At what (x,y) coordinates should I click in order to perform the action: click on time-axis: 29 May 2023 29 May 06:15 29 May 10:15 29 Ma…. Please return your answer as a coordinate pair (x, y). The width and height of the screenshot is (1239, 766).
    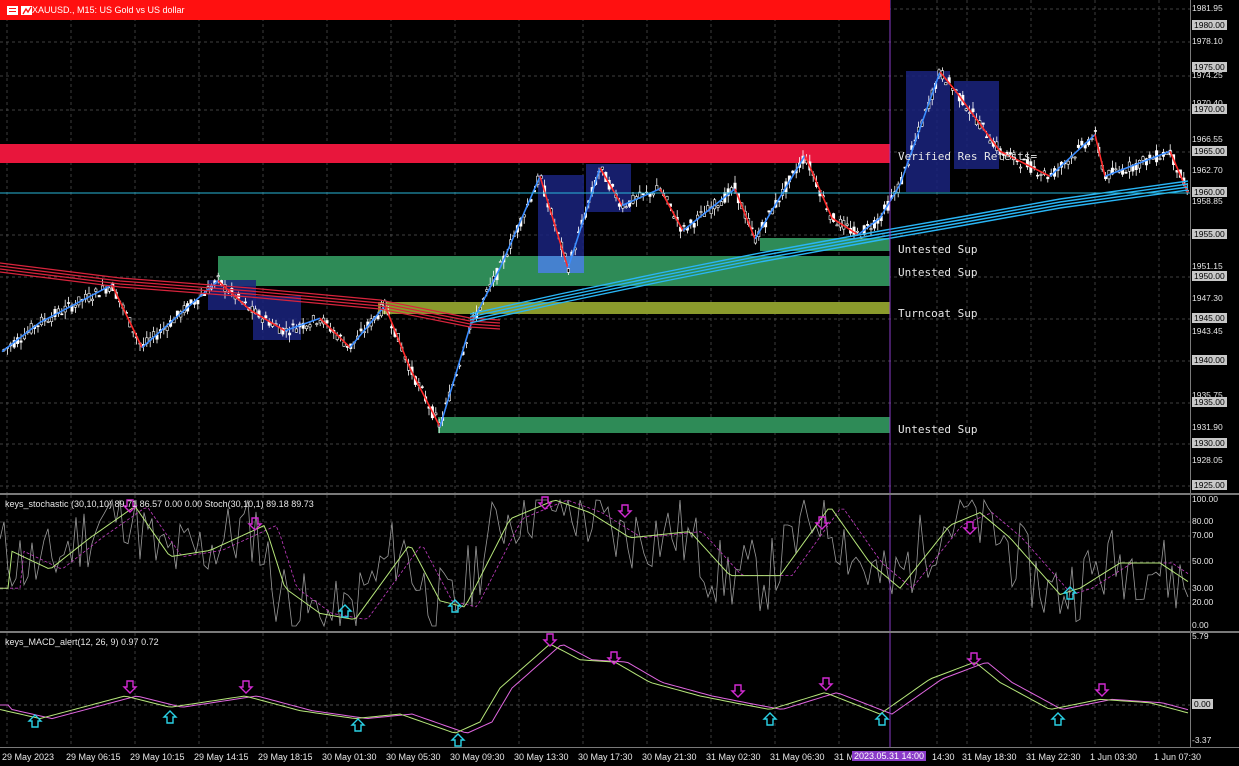
    Looking at the image, I should click on (619, 756).